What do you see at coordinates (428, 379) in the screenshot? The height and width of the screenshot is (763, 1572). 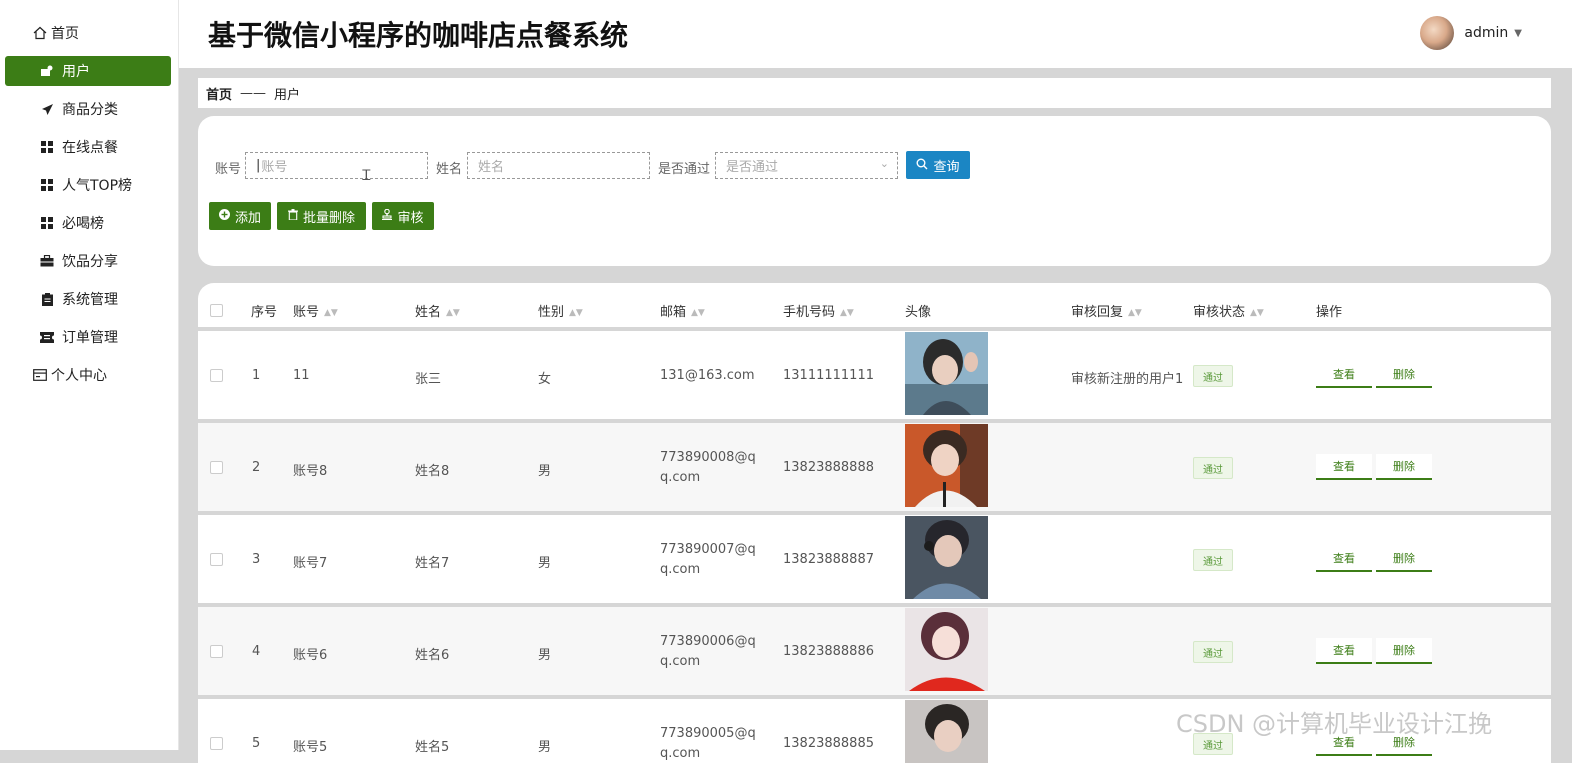 I see `cell-name: 张三` at bounding box center [428, 379].